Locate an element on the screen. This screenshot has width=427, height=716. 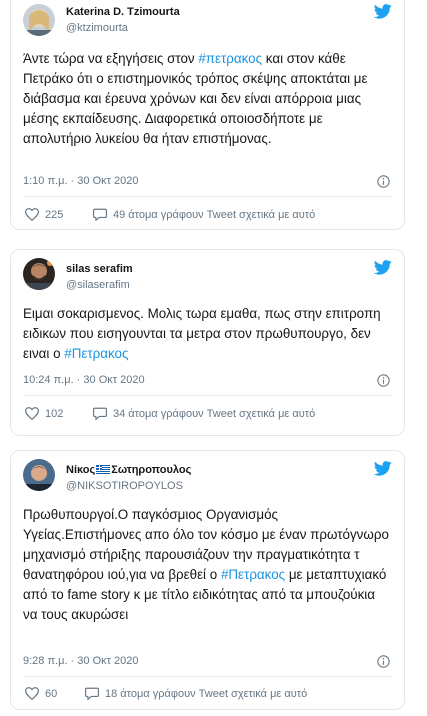
like-button: 102 is located at coordinates (44, 413).